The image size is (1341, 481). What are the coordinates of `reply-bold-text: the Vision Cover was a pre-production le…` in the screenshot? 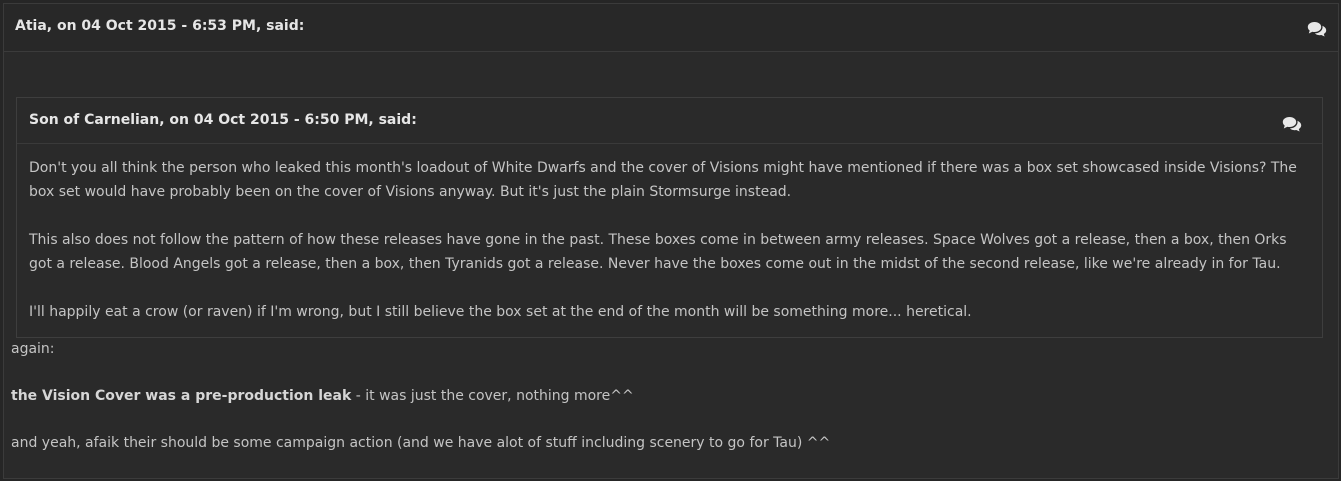 It's located at (181, 396).